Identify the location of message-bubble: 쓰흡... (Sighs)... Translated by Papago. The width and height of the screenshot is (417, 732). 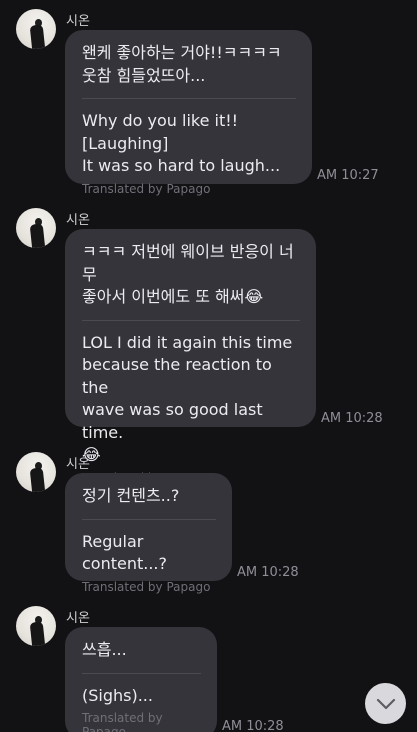
(141, 679).